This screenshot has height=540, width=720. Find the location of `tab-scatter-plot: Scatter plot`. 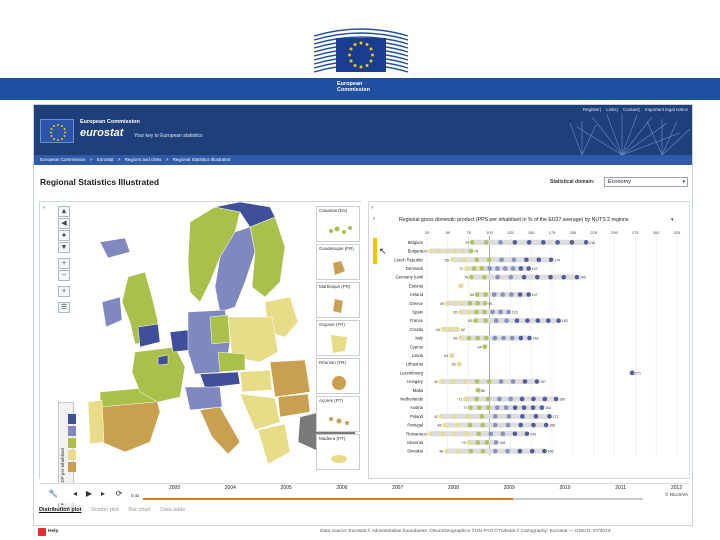

tab-scatter-plot: Scatter plot is located at coordinates (105, 510).